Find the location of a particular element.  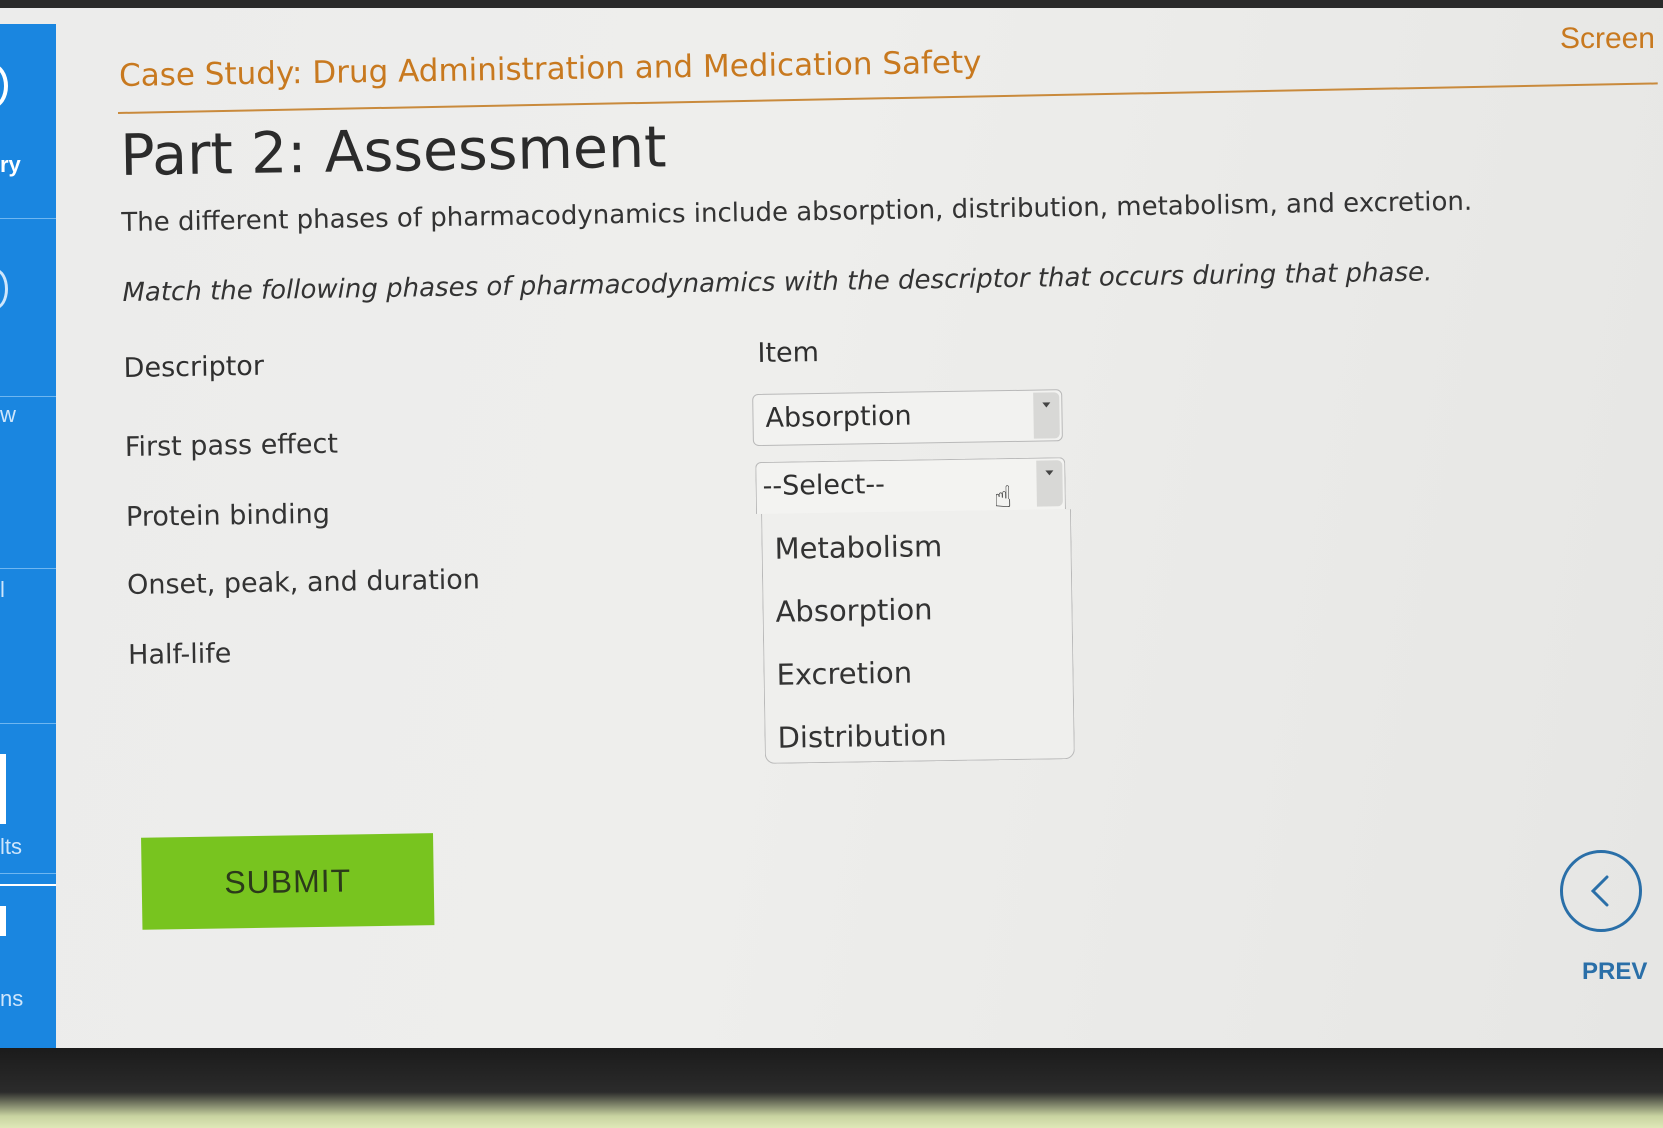

dropdown-option-excretion: Excretion is located at coordinates (918, 677).